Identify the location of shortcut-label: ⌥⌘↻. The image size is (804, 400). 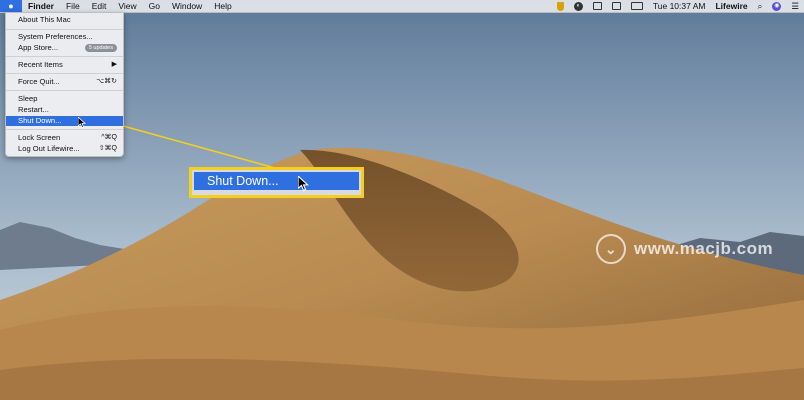
(106, 81).